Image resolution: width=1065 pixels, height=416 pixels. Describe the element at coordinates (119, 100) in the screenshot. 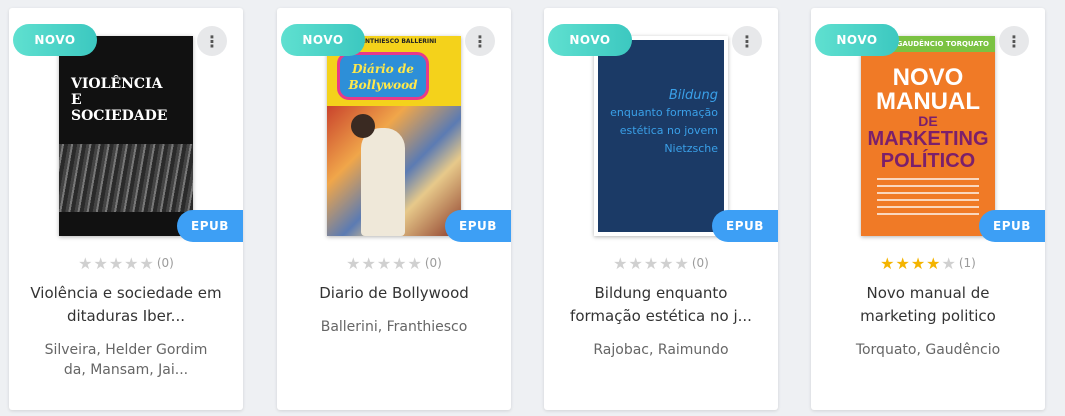

I see `cover-title: VIOLÊNCIA E SOCIEDADE` at that location.